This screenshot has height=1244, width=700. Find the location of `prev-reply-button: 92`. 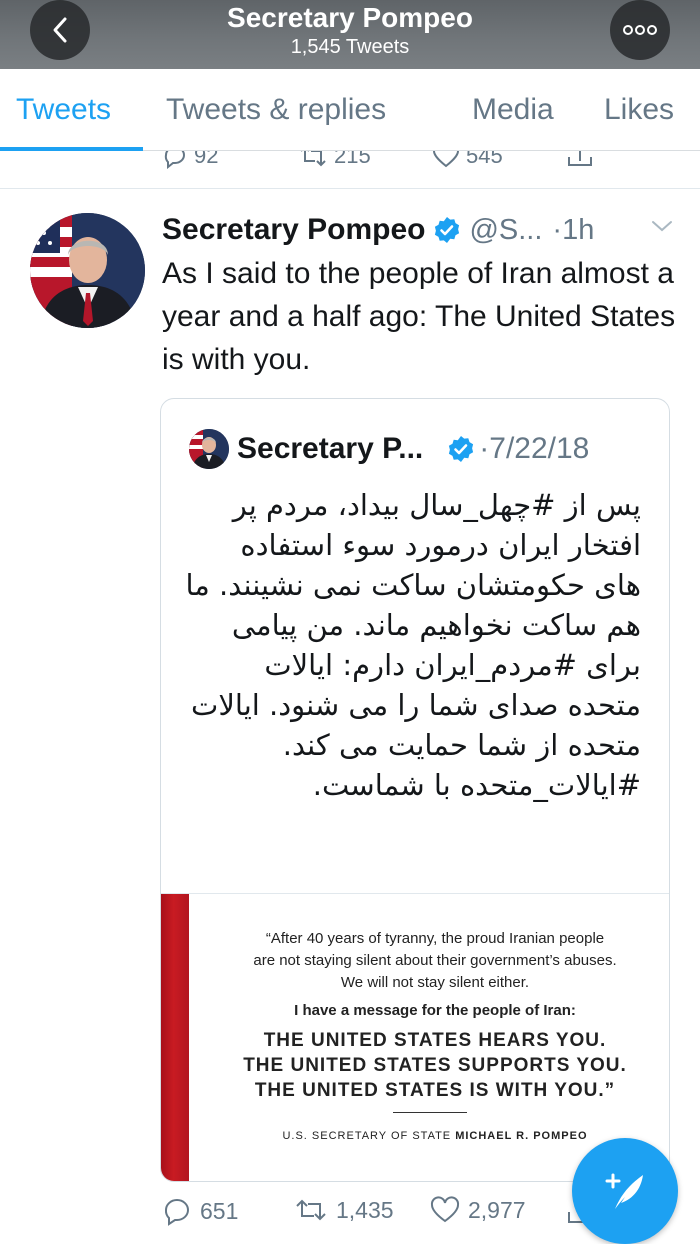

prev-reply-button: 92 is located at coordinates (190, 160).